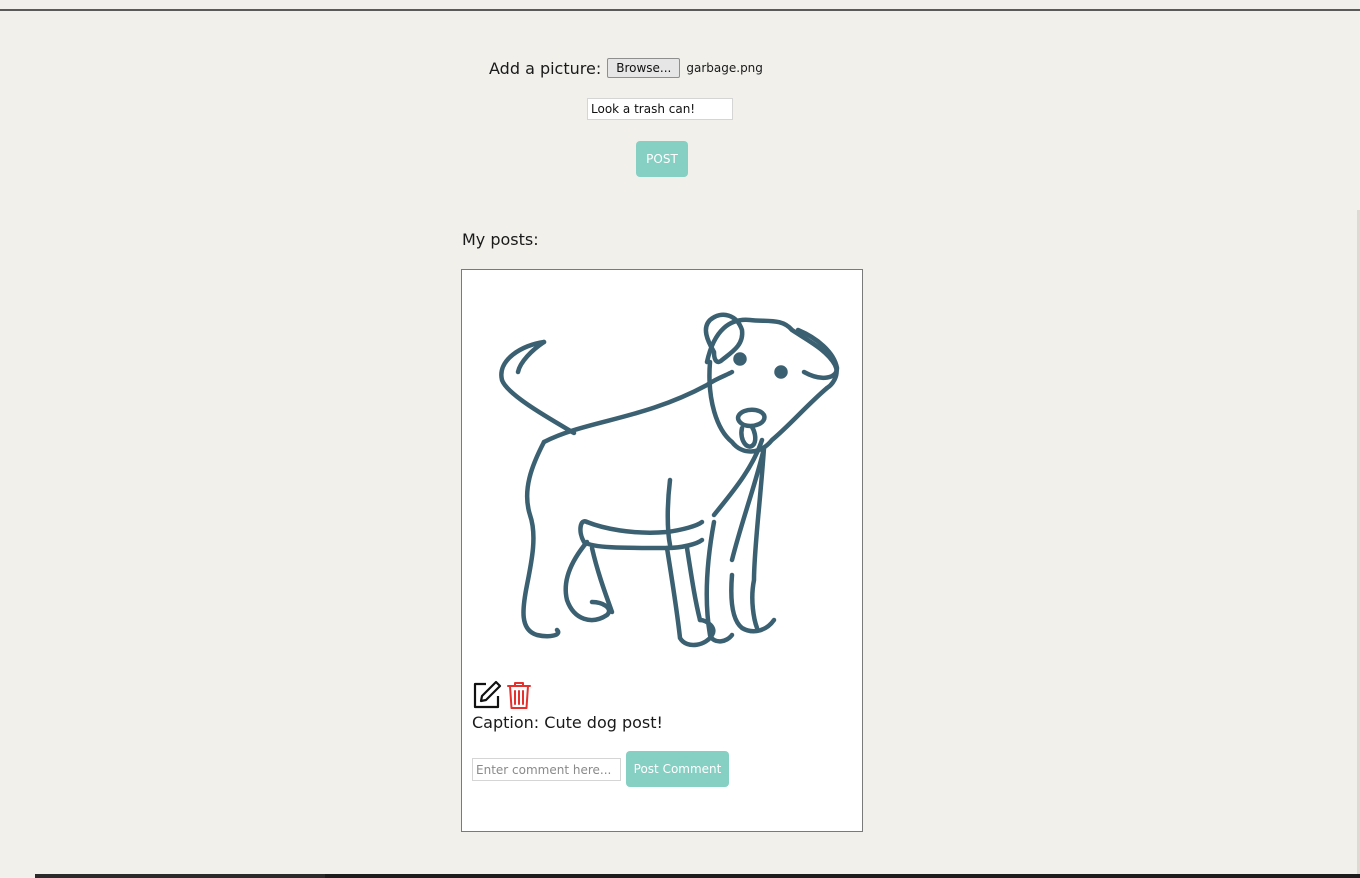  I want to click on trash-icon, so click(519, 695).